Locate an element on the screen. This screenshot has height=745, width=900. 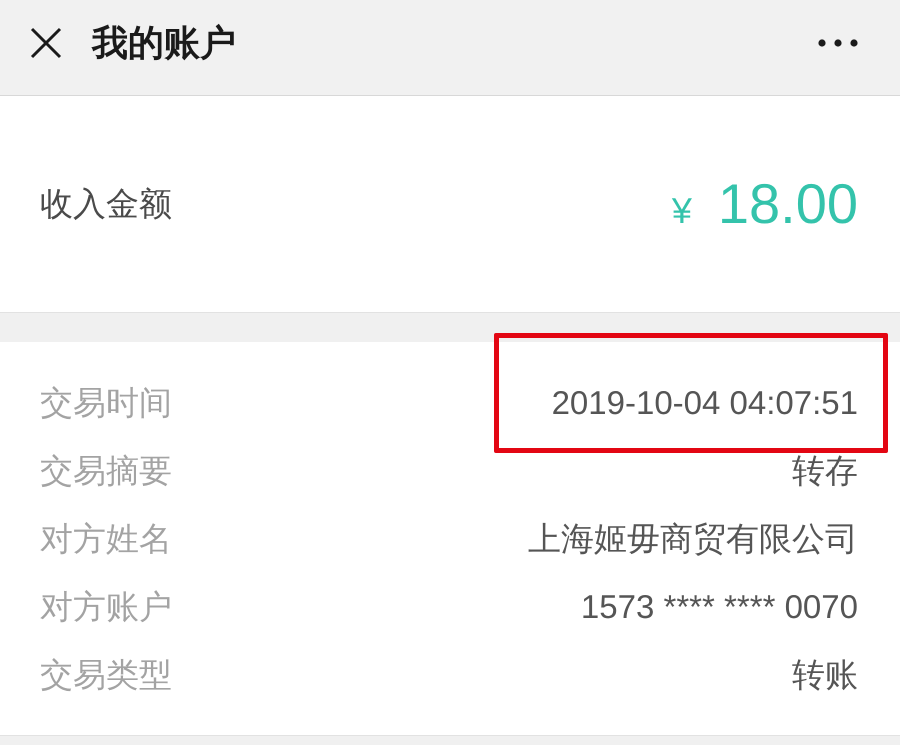
detail-value: 转存 is located at coordinates (825, 471).